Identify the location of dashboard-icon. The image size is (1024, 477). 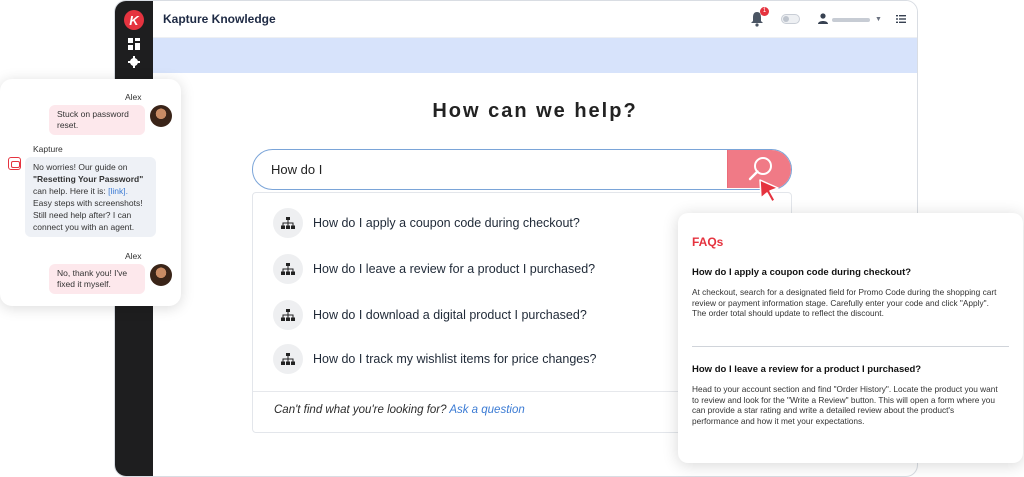
(134, 44).